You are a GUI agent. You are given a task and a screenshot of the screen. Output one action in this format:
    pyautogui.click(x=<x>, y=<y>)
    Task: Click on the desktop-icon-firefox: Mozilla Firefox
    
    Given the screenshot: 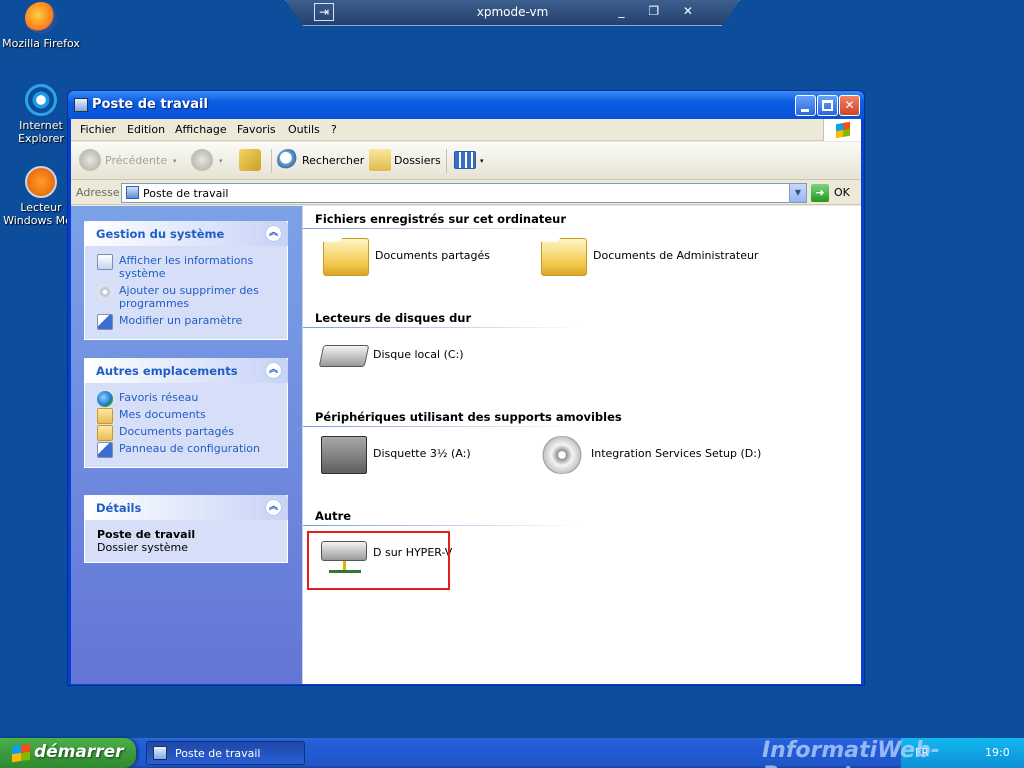 What is the action you would take?
    pyautogui.click(x=41, y=26)
    